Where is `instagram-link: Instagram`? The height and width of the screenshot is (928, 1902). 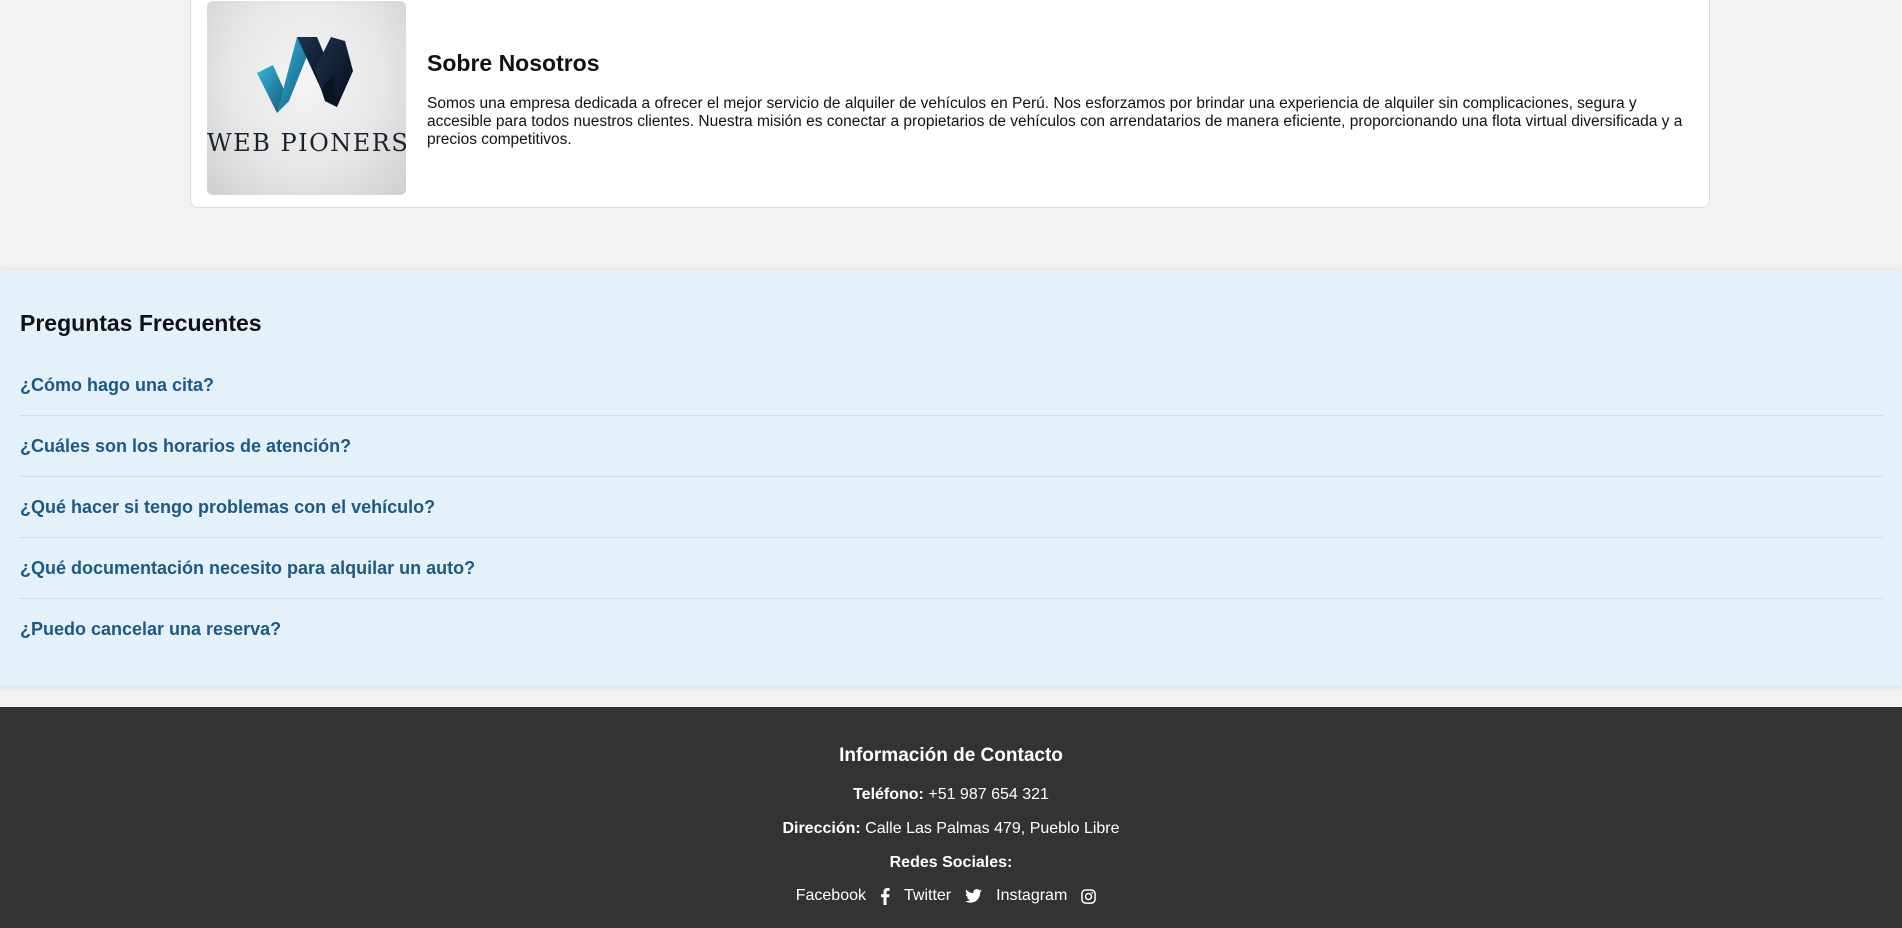
instagram-link: Instagram is located at coordinates (1031, 896).